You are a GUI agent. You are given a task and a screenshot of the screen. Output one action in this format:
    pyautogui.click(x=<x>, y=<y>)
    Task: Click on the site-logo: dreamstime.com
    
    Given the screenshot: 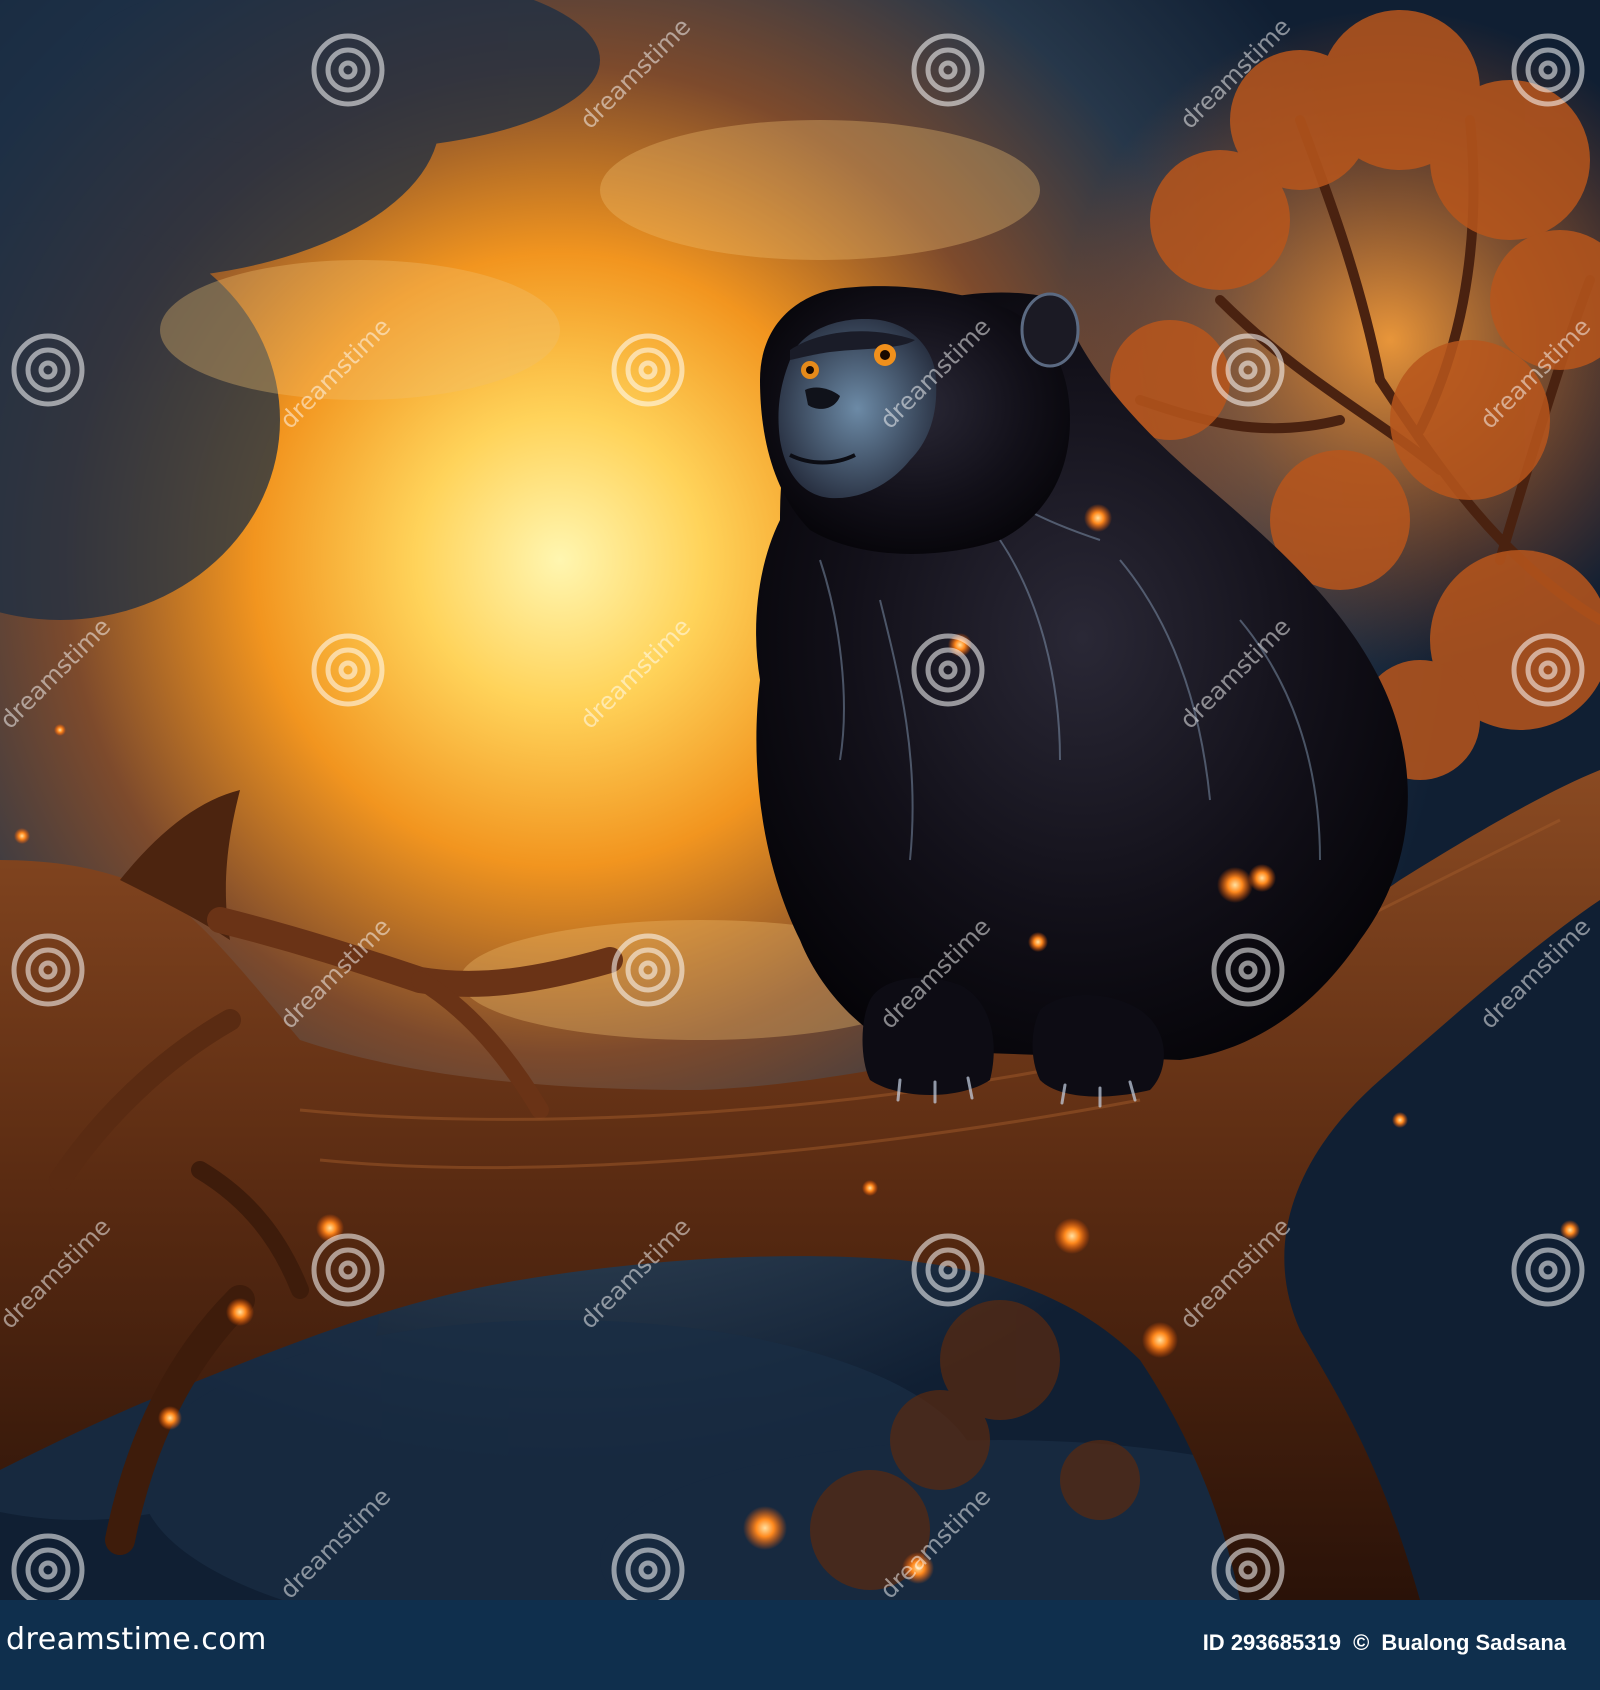 What is the action you would take?
    pyautogui.click(x=136, y=1639)
    